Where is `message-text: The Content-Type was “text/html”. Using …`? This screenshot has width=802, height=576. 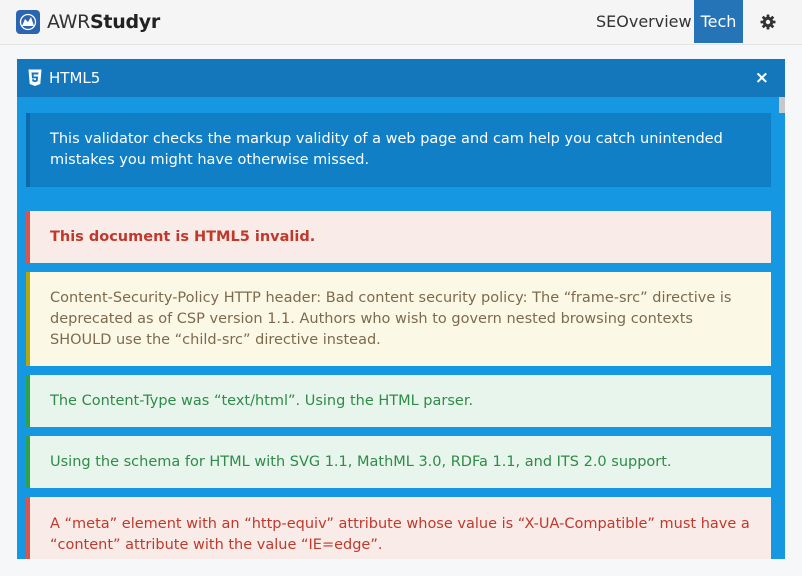
message-text: The Content-Type was “text/html”. Using … is located at coordinates (262, 400).